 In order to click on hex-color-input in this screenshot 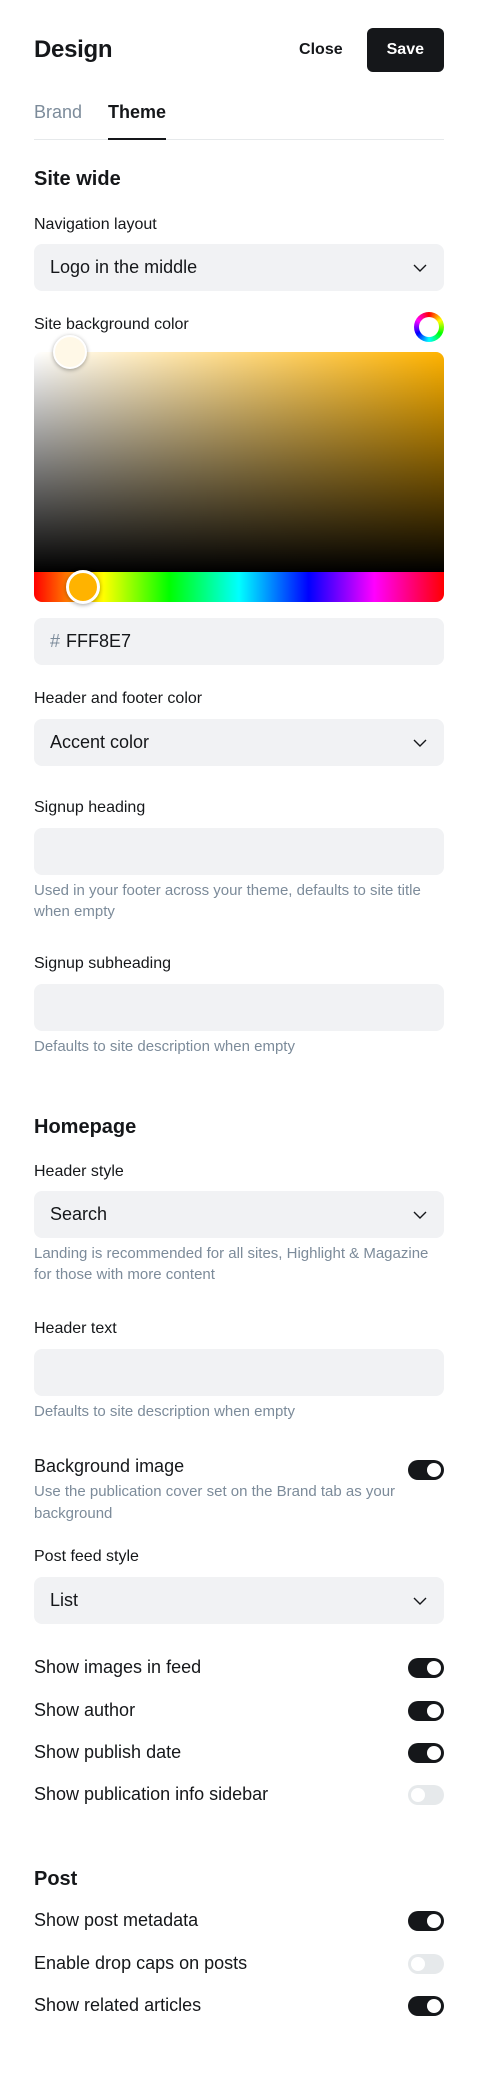, I will do `click(216, 641)`.